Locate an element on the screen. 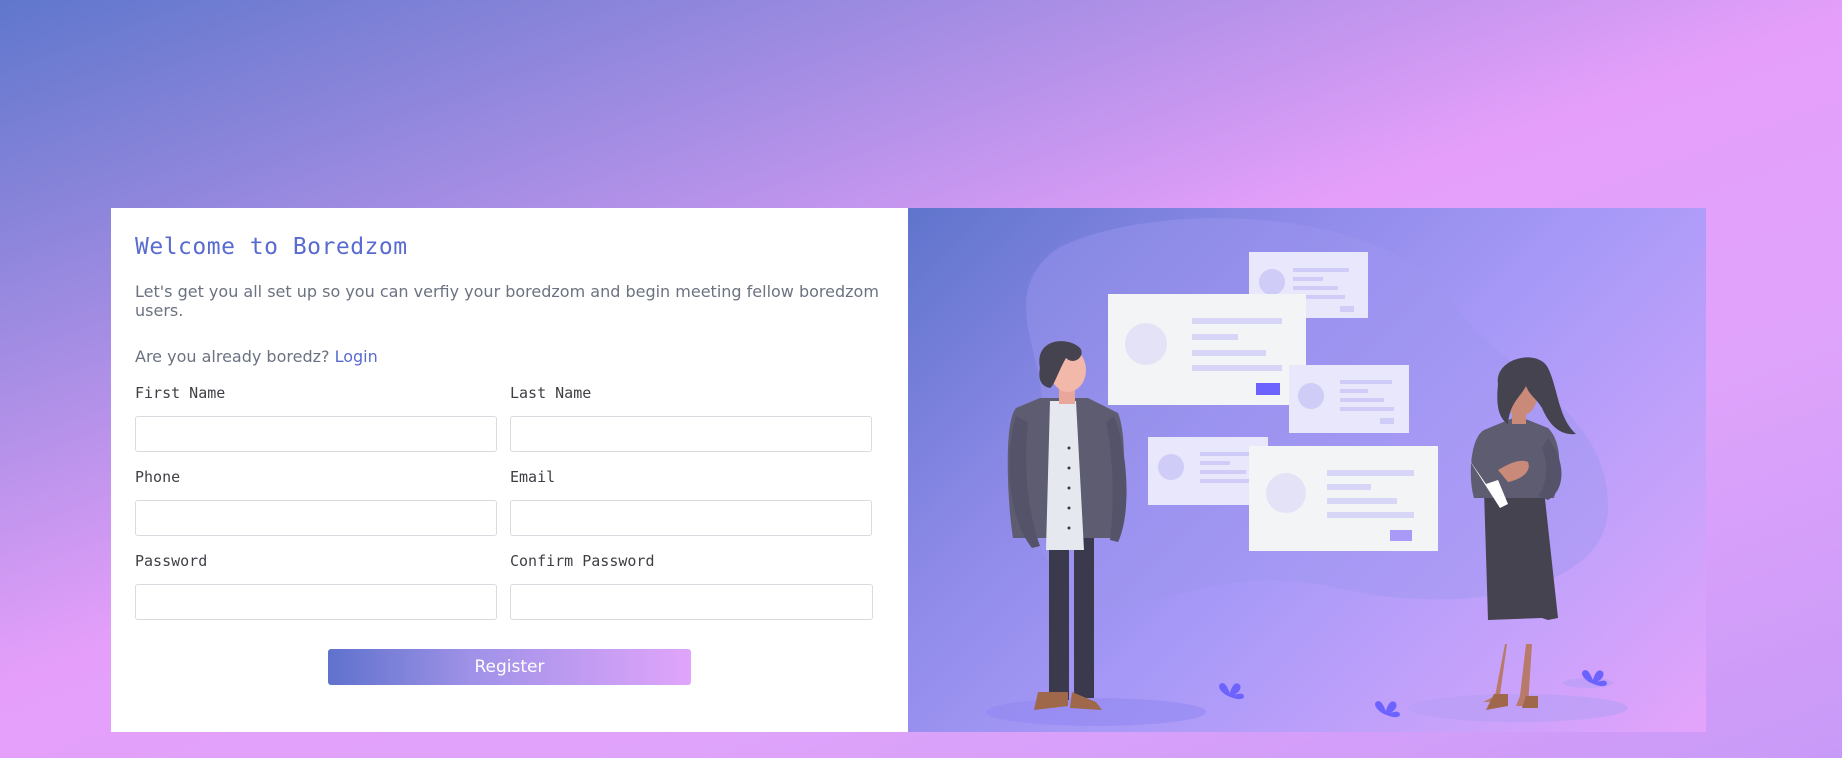  phone-input is located at coordinates (316, 518).